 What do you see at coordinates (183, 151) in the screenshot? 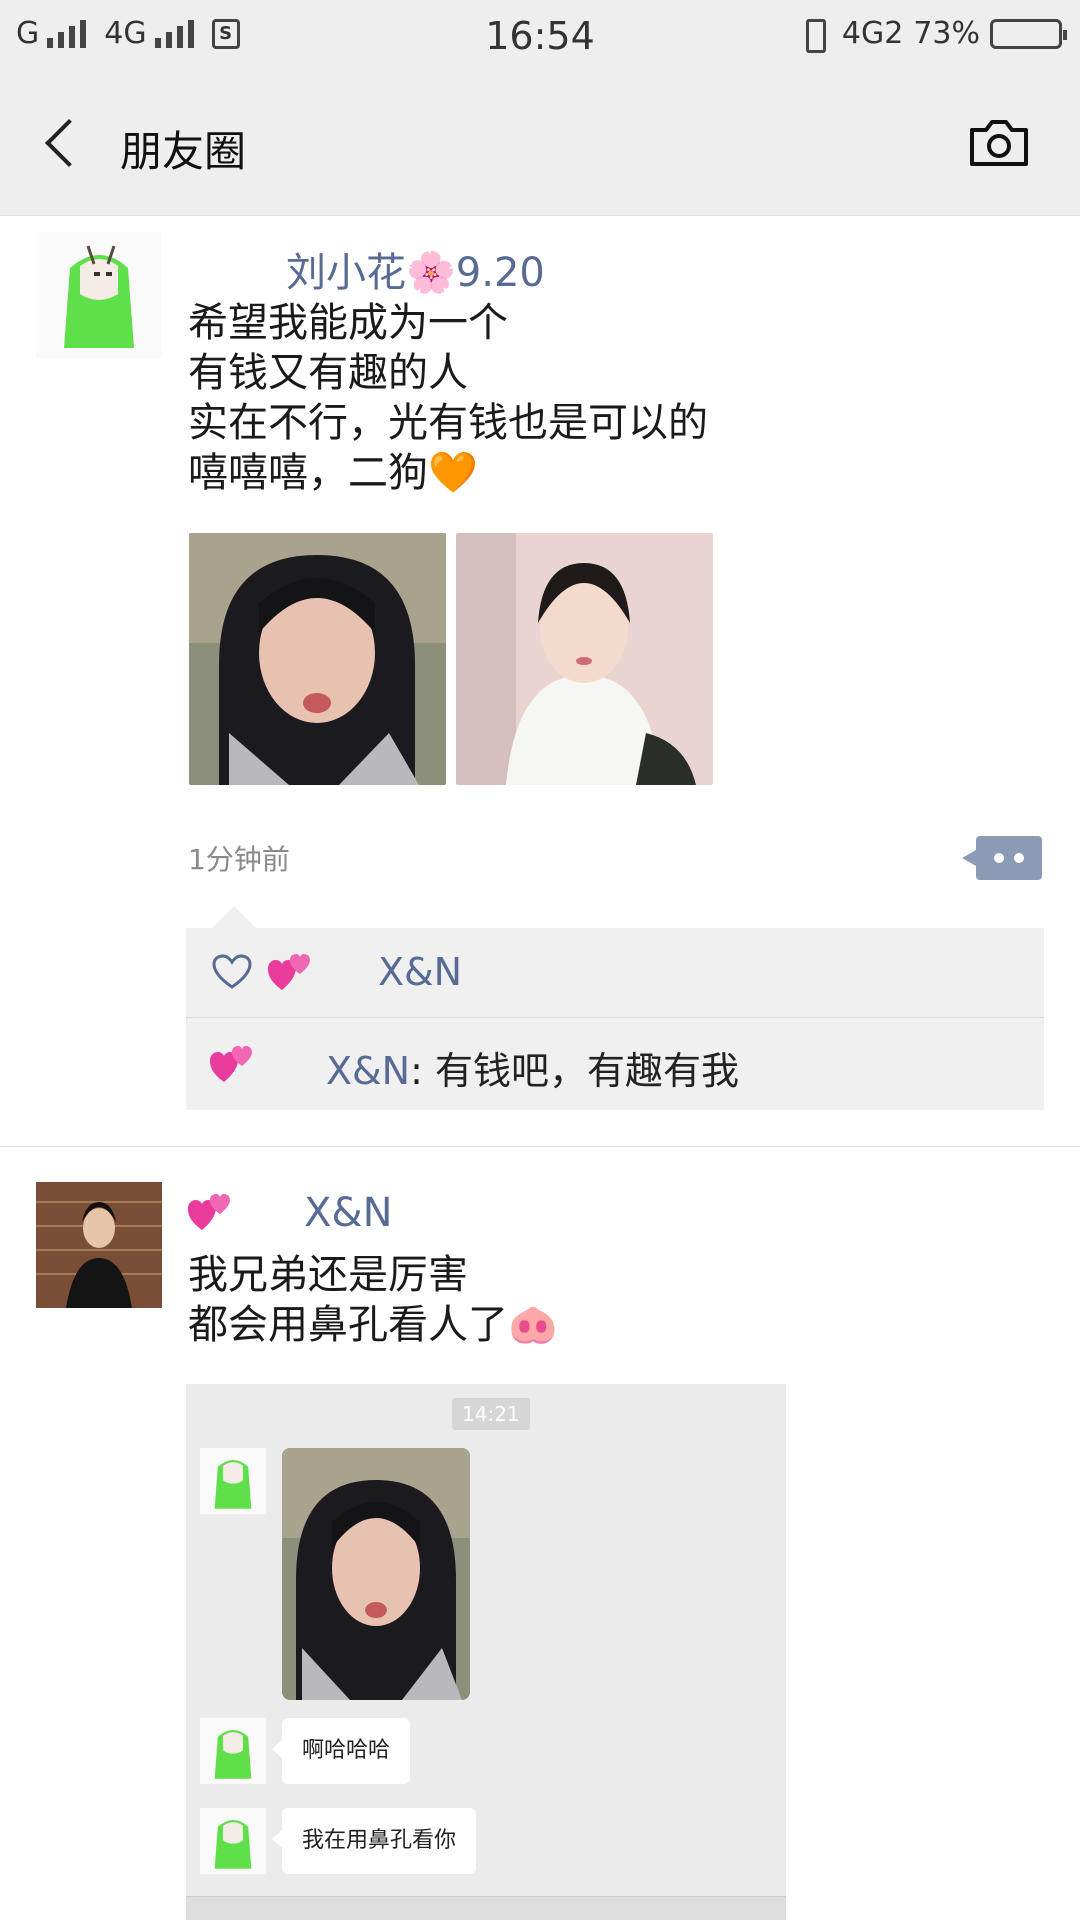
I see `page-title: 朋友圈` at bounding box center [183, 151].